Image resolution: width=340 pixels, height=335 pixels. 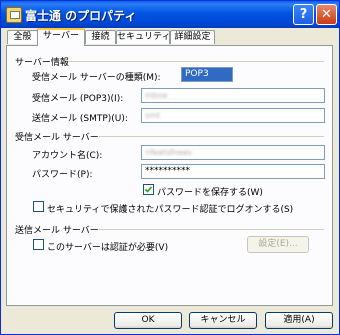 I want to click on window-title: 富士通 のプロパティ, so click(x=81, y=16).